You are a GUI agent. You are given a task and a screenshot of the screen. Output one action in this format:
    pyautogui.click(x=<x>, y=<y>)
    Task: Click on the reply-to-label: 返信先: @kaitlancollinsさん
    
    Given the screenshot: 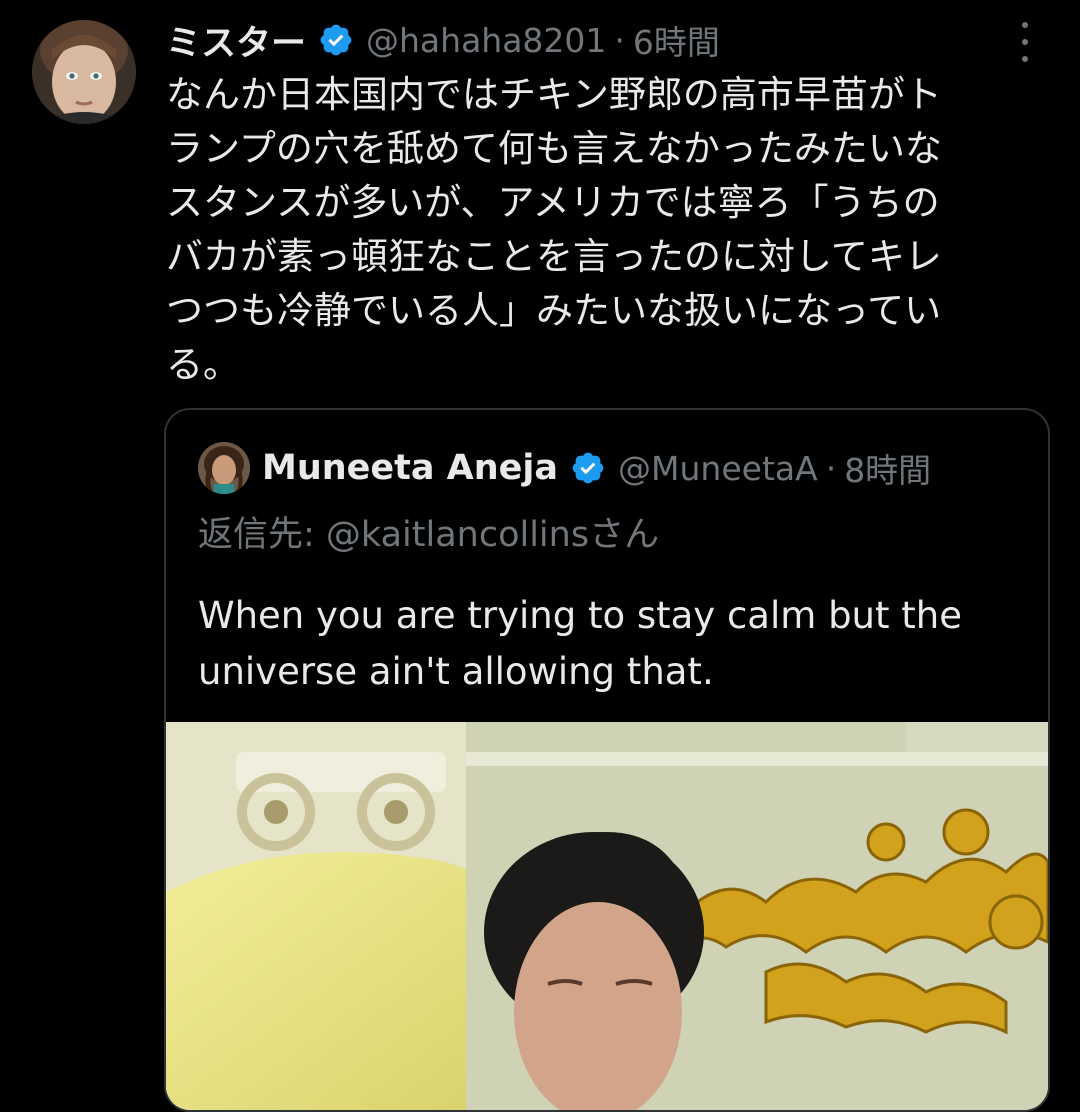 What is the action you would take?
    pyautogui.click(x=428, y=531)
    